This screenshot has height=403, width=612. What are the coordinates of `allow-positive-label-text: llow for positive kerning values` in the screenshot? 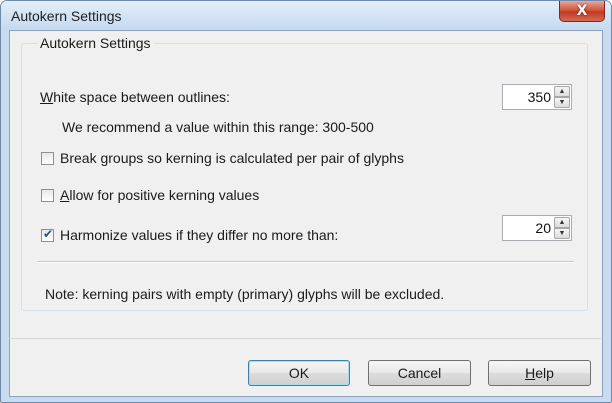 It's located at (164, 195).